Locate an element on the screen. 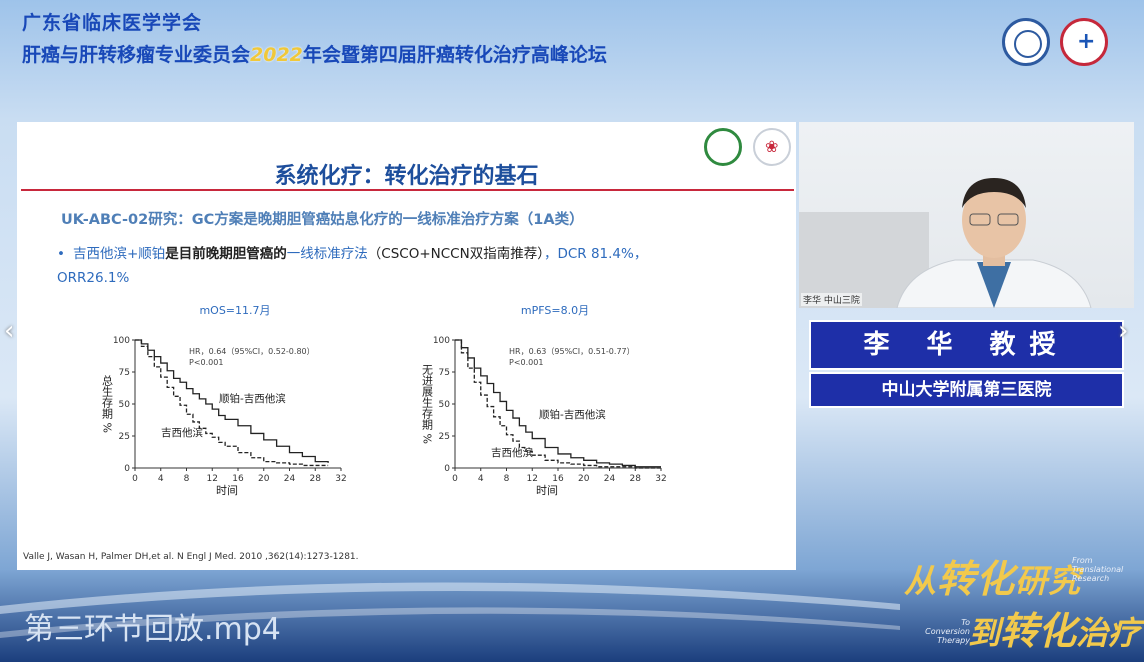 This screenshot has width=1144, height=662. slide-title: 系统化疗：转化治疗的基石 is located at coordinates (406, 176).